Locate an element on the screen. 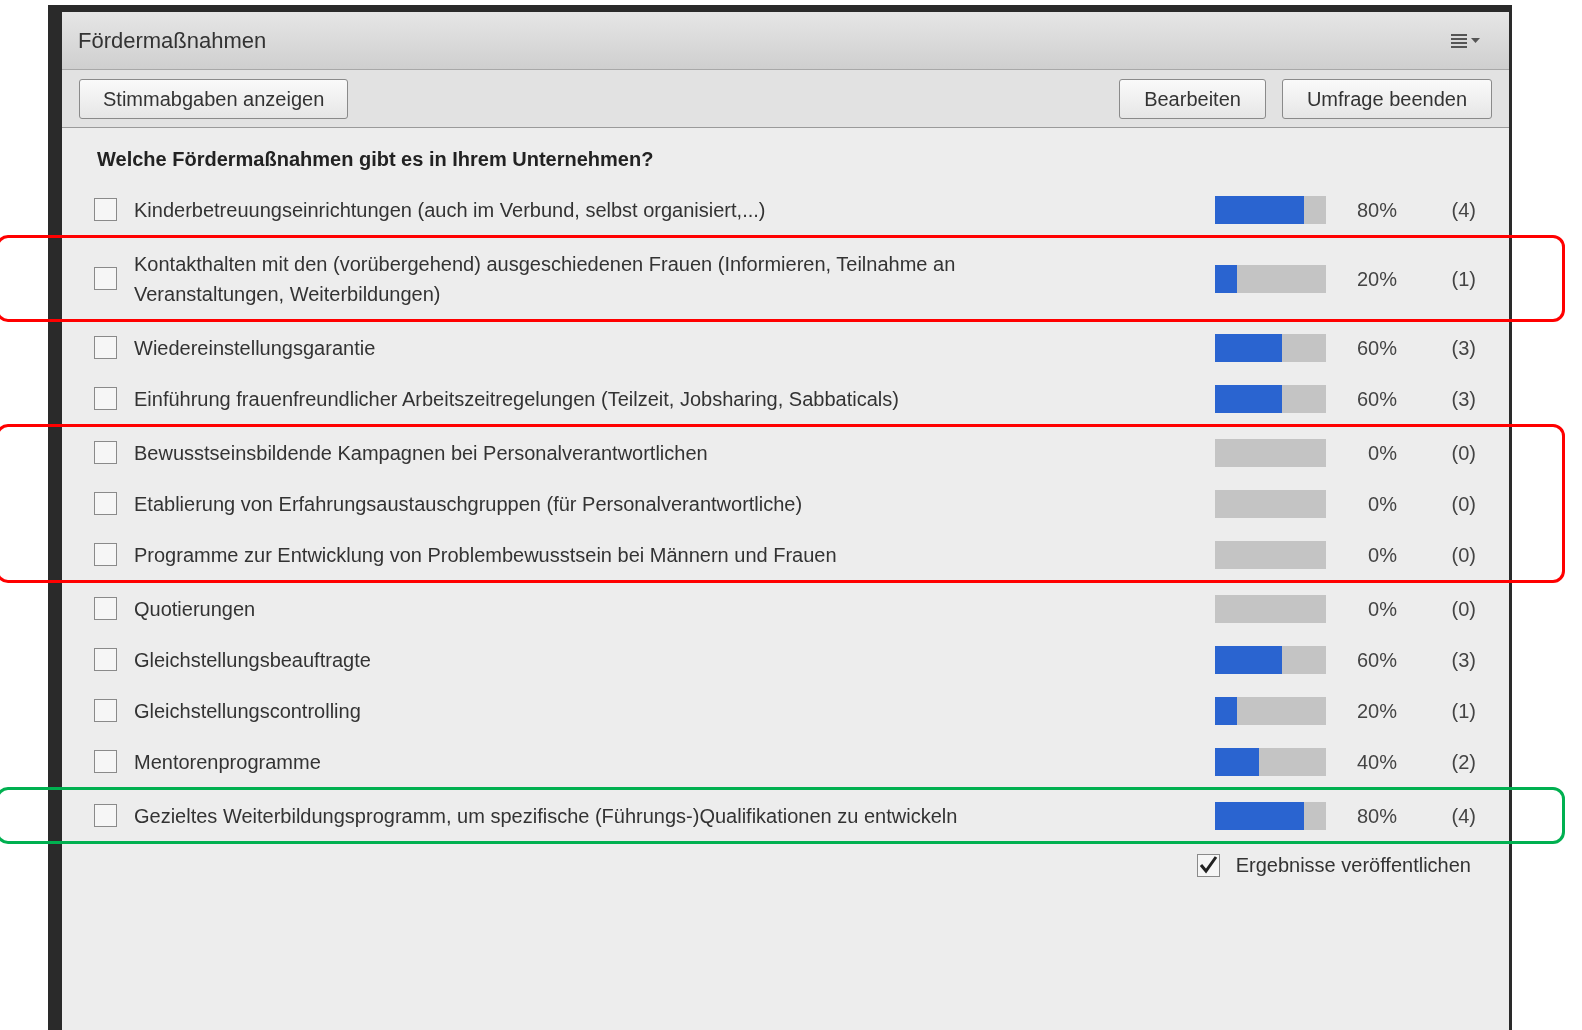 The image size is (1582, 1030). option-label: Einführung frauenfreundlicher Arbeitszeitregelungen (Teilzeit, Jobsharing, Sabbaticals) is located at coordinates (517, 399).